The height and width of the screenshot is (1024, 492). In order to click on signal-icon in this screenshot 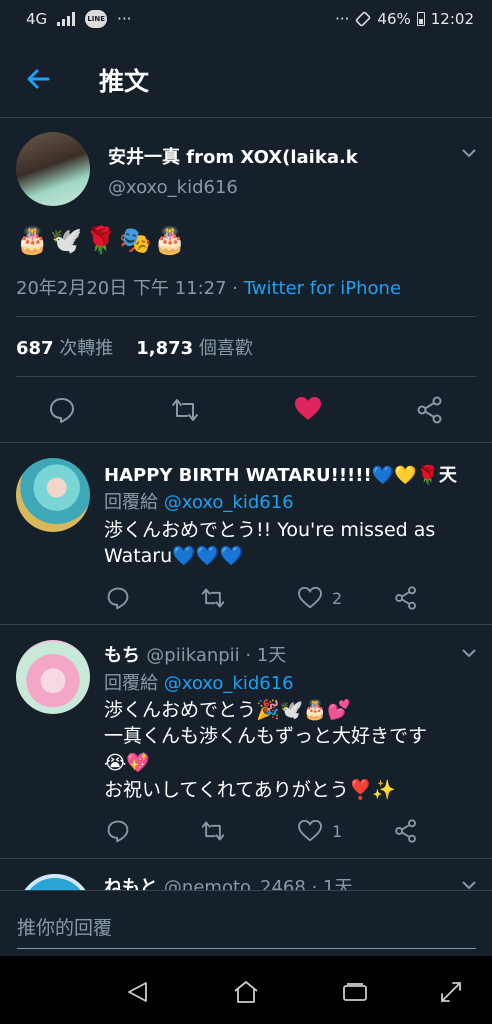, I will do `click(66, 19)`.